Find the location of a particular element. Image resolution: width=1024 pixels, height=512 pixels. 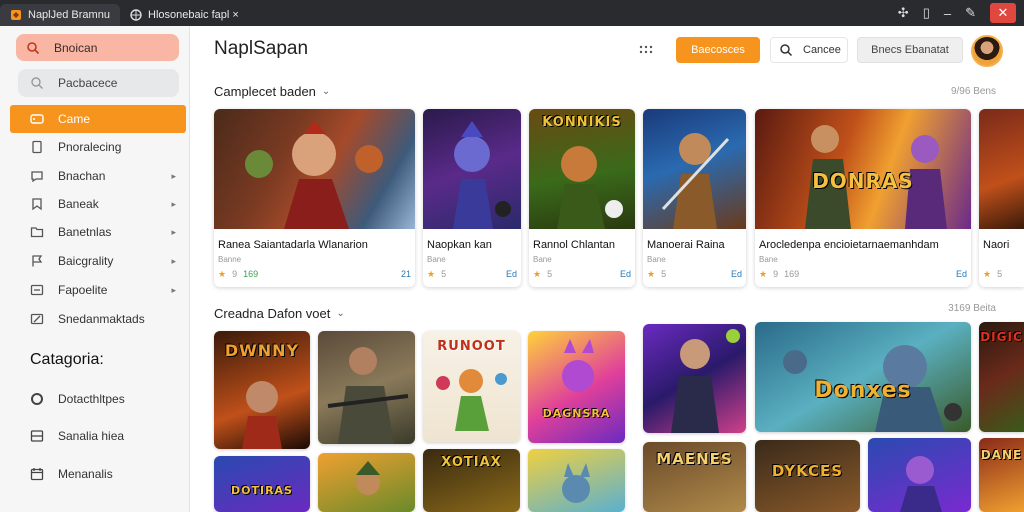

header-search: Cancee is located at coordinates (809, 50).